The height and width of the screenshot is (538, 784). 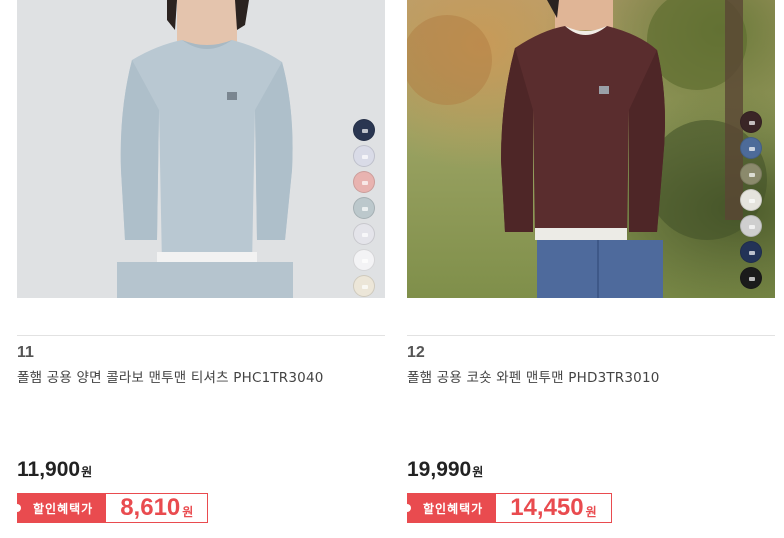 I want to click on product-name: 폴햄 공용 양면 콜라보 맨투맨 티셔츠 PHC1TR3040, so click(x=170, y=376).